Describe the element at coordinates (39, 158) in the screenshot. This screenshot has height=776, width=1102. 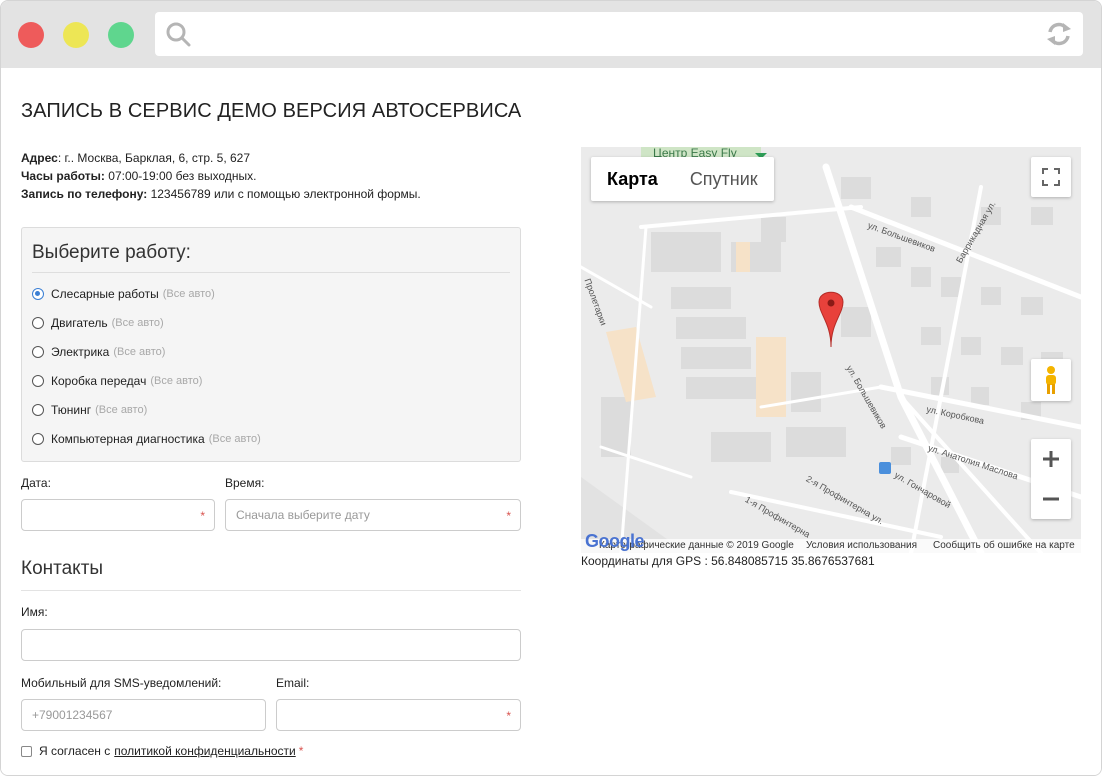
I see `address-label: Адрес` at that location.